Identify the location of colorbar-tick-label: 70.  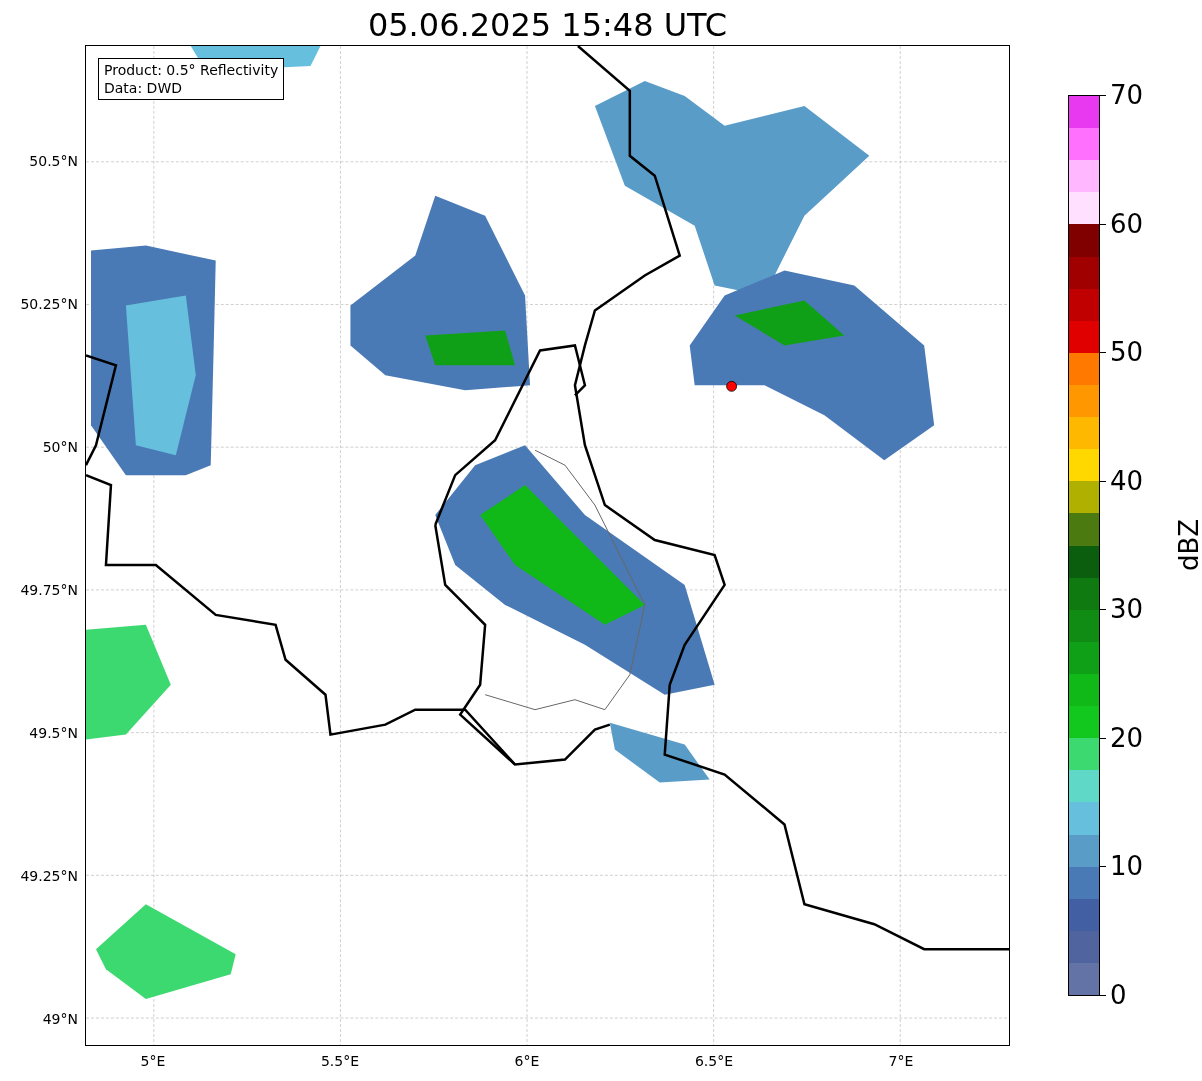
(1127, 95).